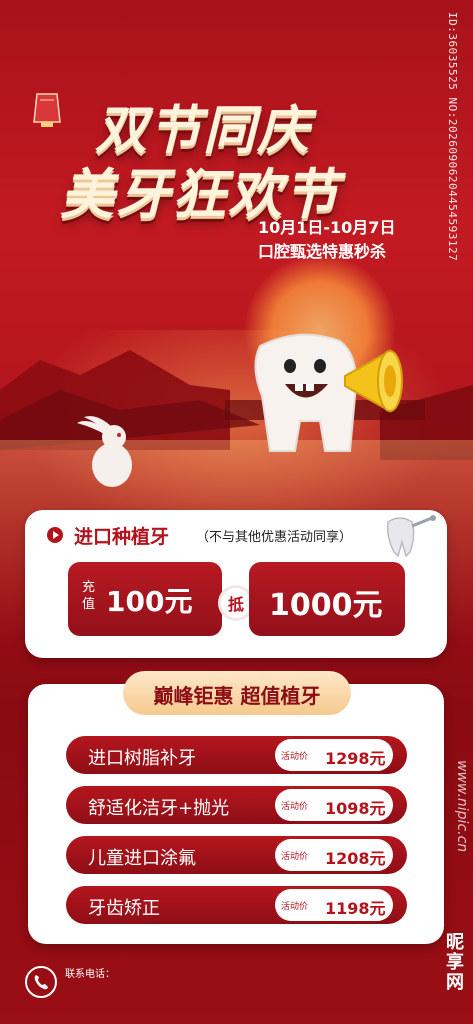 The height and width of the screenshot is (1024, 473). I want to click on implant-offer-card: 进口种植牙 （不与其他优惠活动同享） 充值 100元 抵 1000元, so click(236, 584).